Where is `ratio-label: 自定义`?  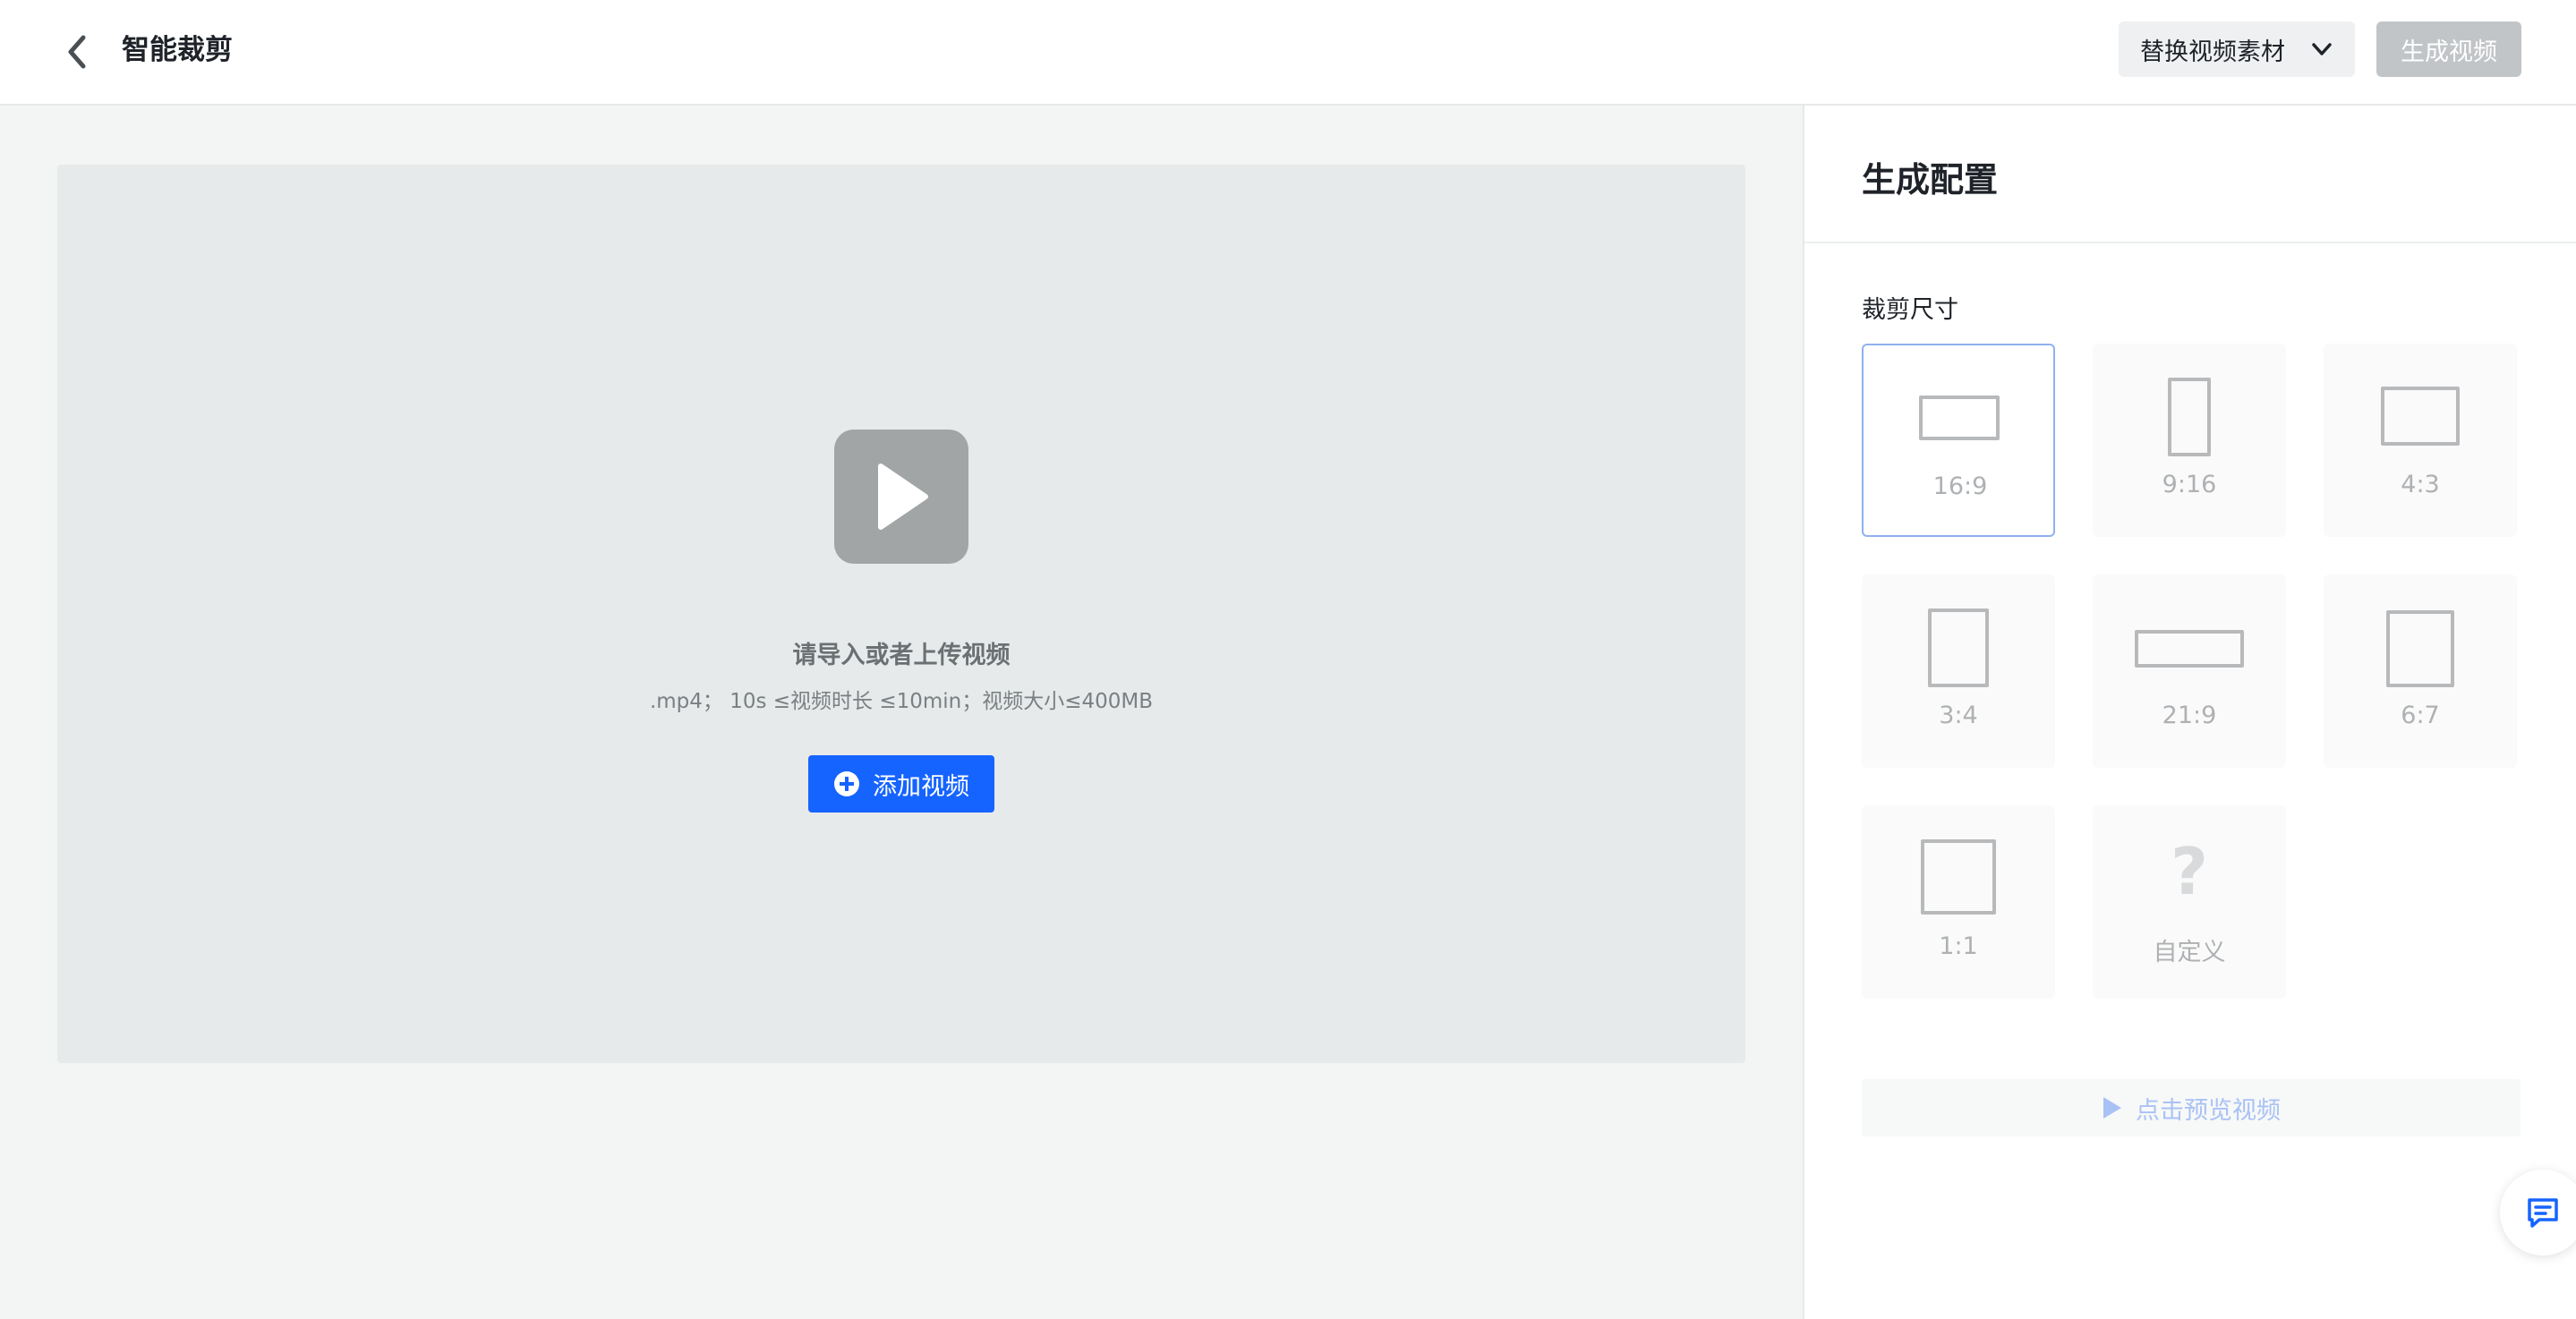 ratio-label: 自定义 is located at coordinates (2189, 952).